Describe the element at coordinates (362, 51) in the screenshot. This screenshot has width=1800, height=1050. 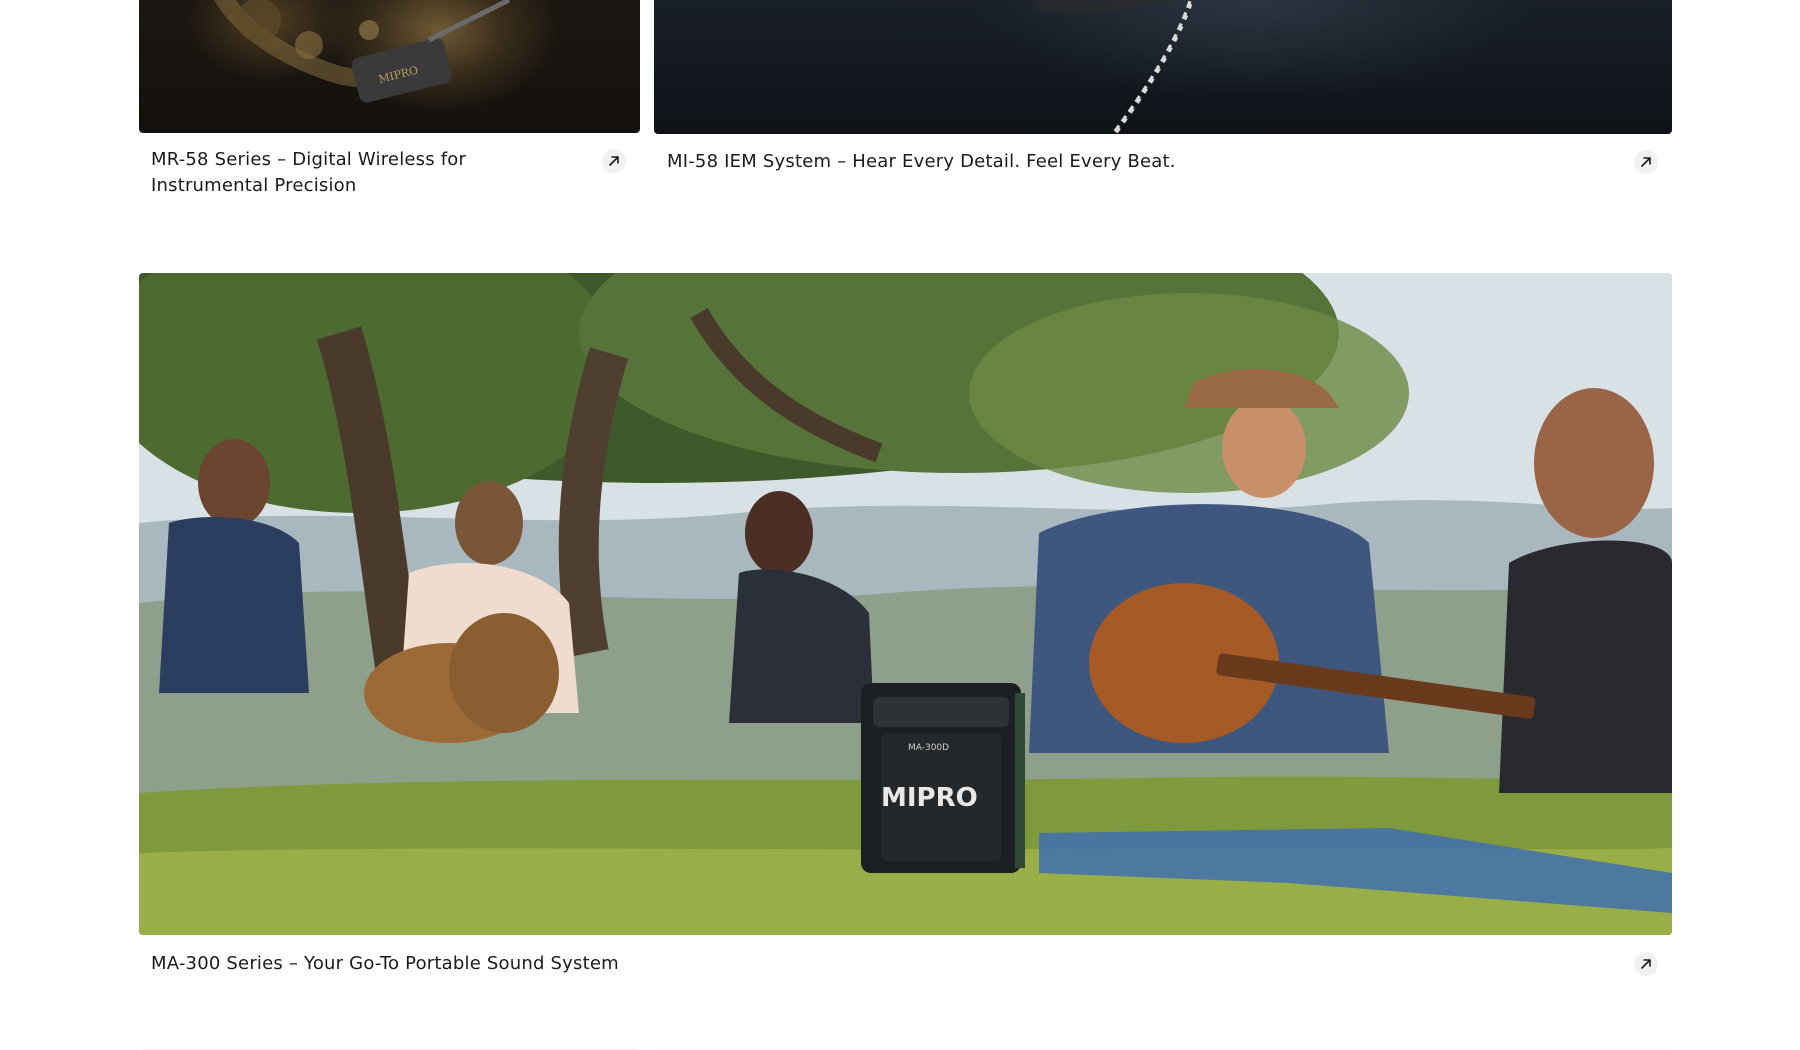
I see `saxophone-illustration: MIPRO` at that location.